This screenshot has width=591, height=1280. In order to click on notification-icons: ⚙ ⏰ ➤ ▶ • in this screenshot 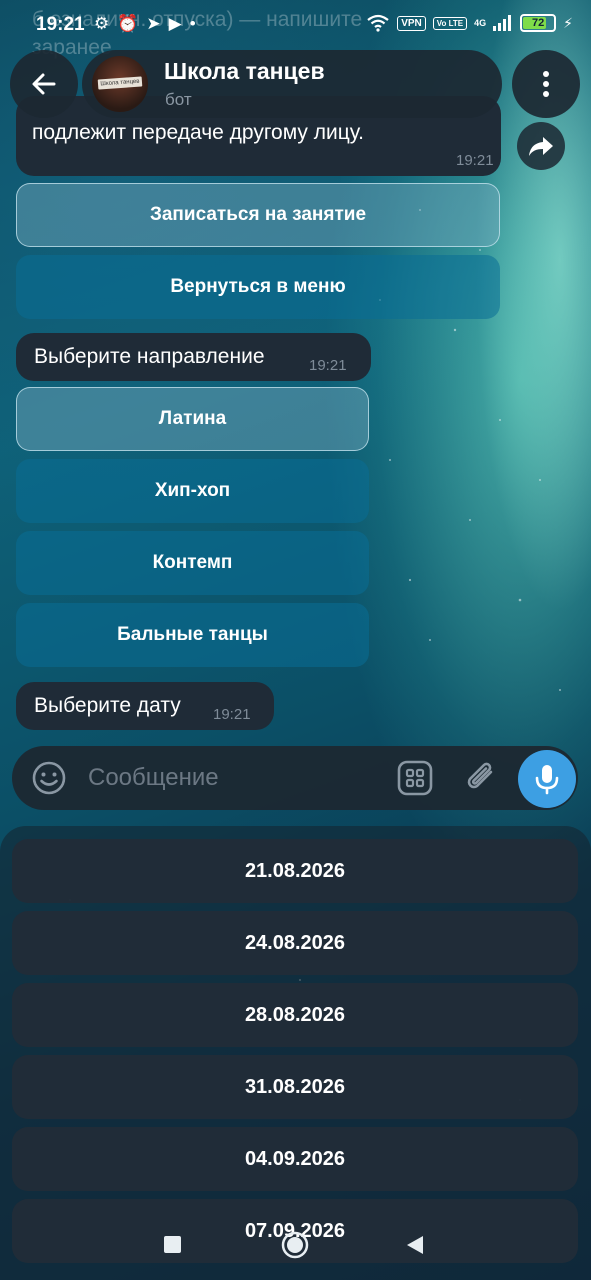, I will do `click(145, 24)`.